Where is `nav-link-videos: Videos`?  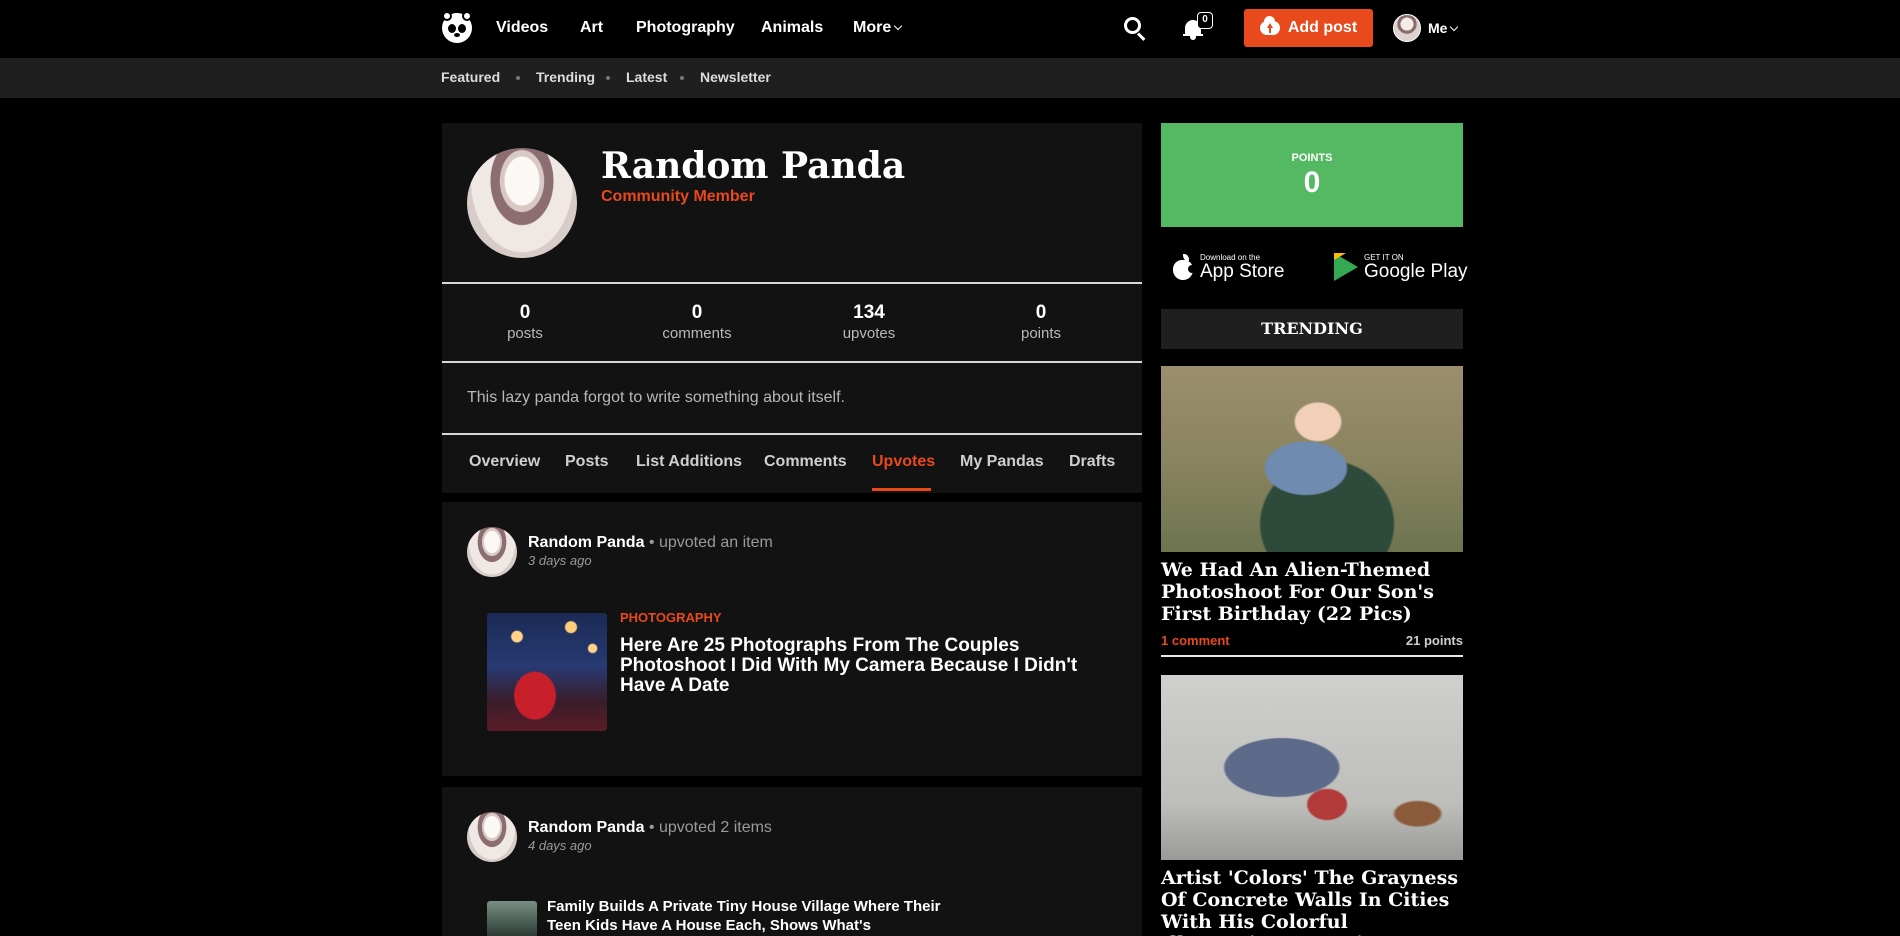 nav-link-videos: Videos is located at coordinates (522, 28).